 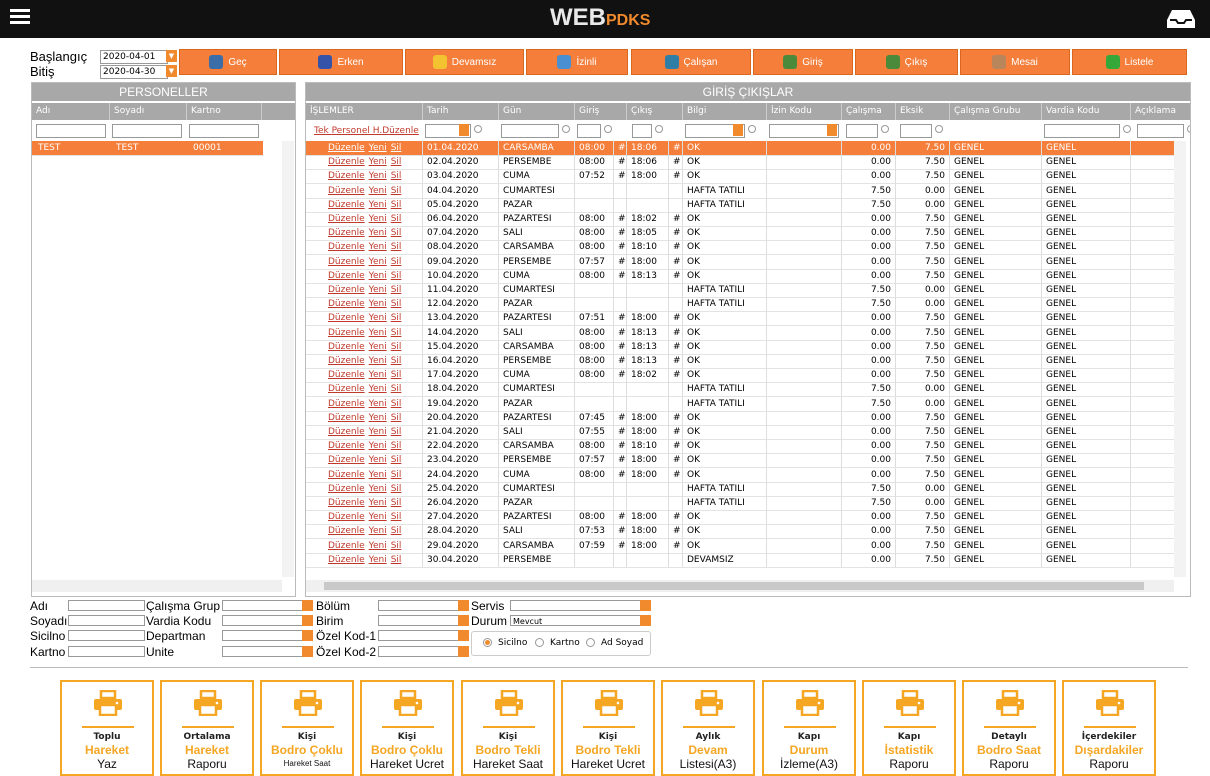 I want to click on entries-col-8: Eksik, so click(x=923, y=111).